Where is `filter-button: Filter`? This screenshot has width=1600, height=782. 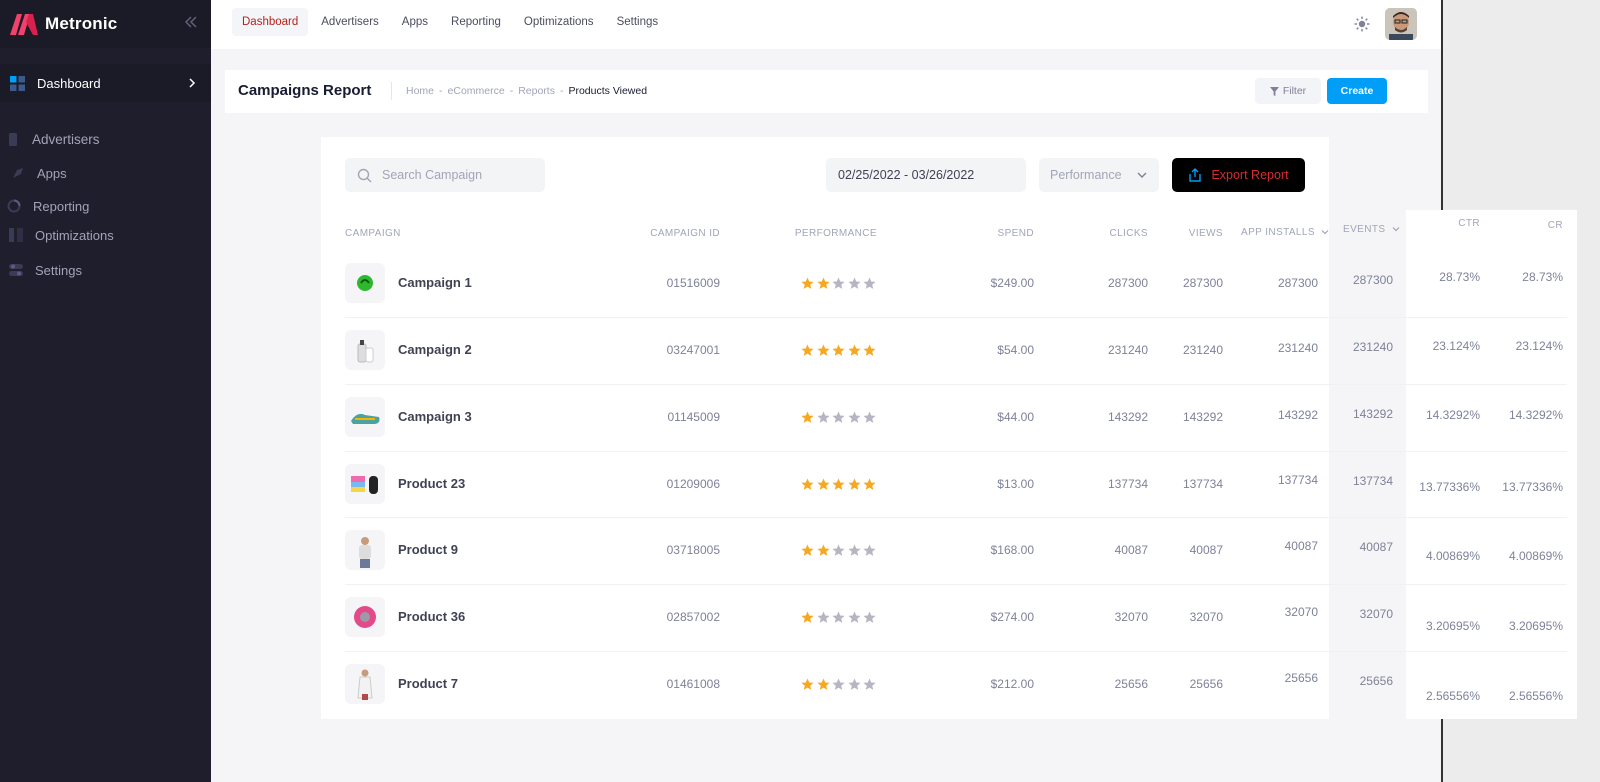 filter-button: Filter is located at coordinates (1288, 91).